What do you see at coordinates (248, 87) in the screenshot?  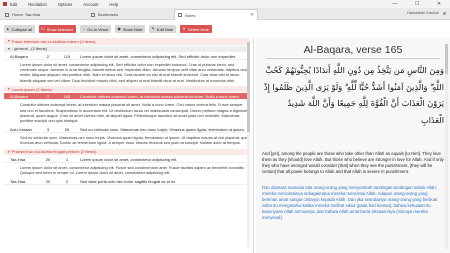 I see `list-scrollbar-thumb` at bounding box center [248, 87].